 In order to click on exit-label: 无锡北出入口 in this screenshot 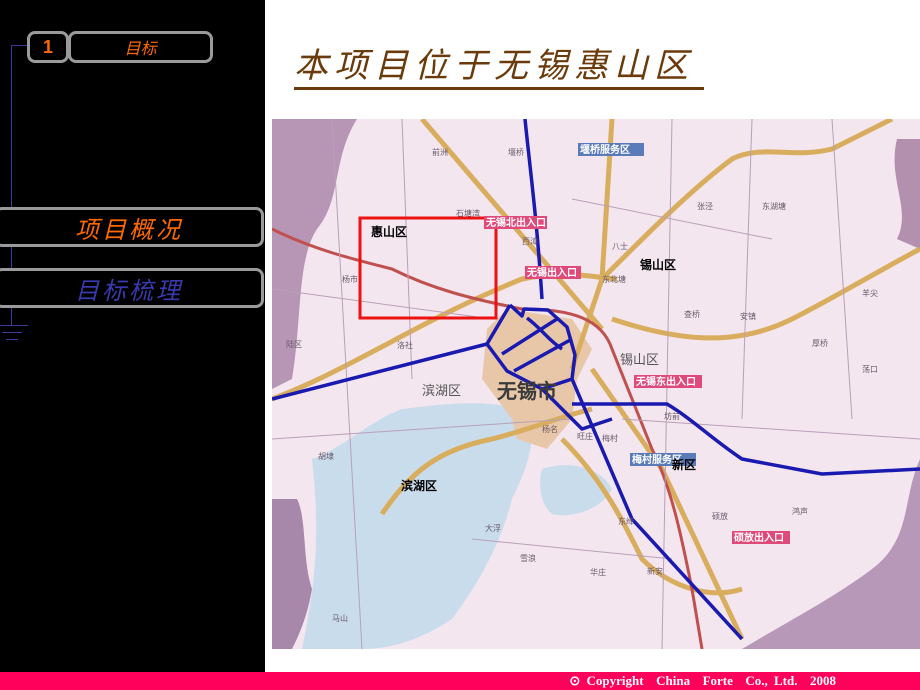, I will do `click(515, 222)`.